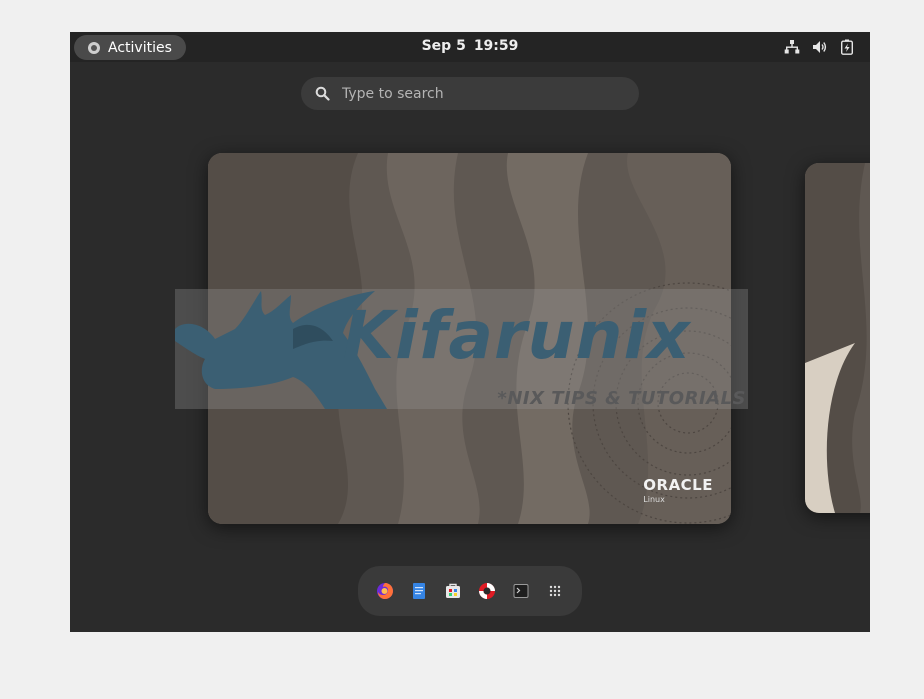 The height and width of the screenshot is (699, 924). What do you see at coordinates (477, 93) in the screenshot?
I see `search-input` at bounding box center [477, 93].